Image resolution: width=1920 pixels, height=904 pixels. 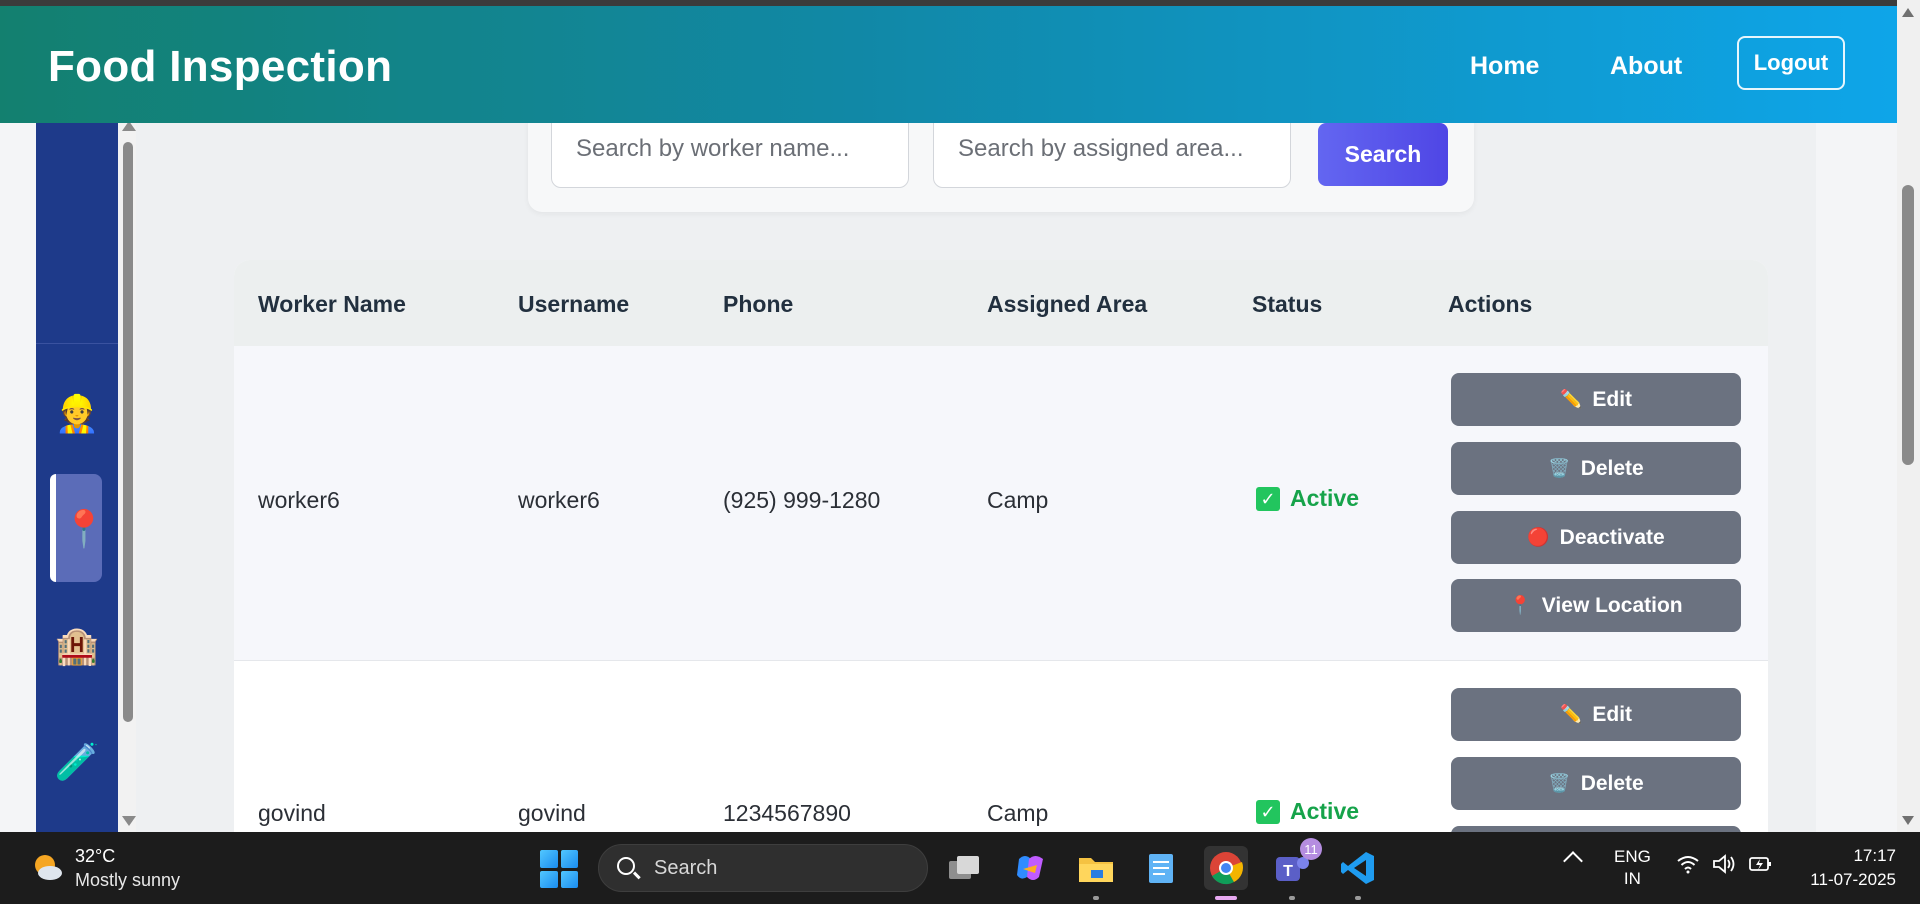 What do you see at coordinates (1226, 898) in the screenshot?
I see `active-window-indicator` at bounding box center [1226, 898].